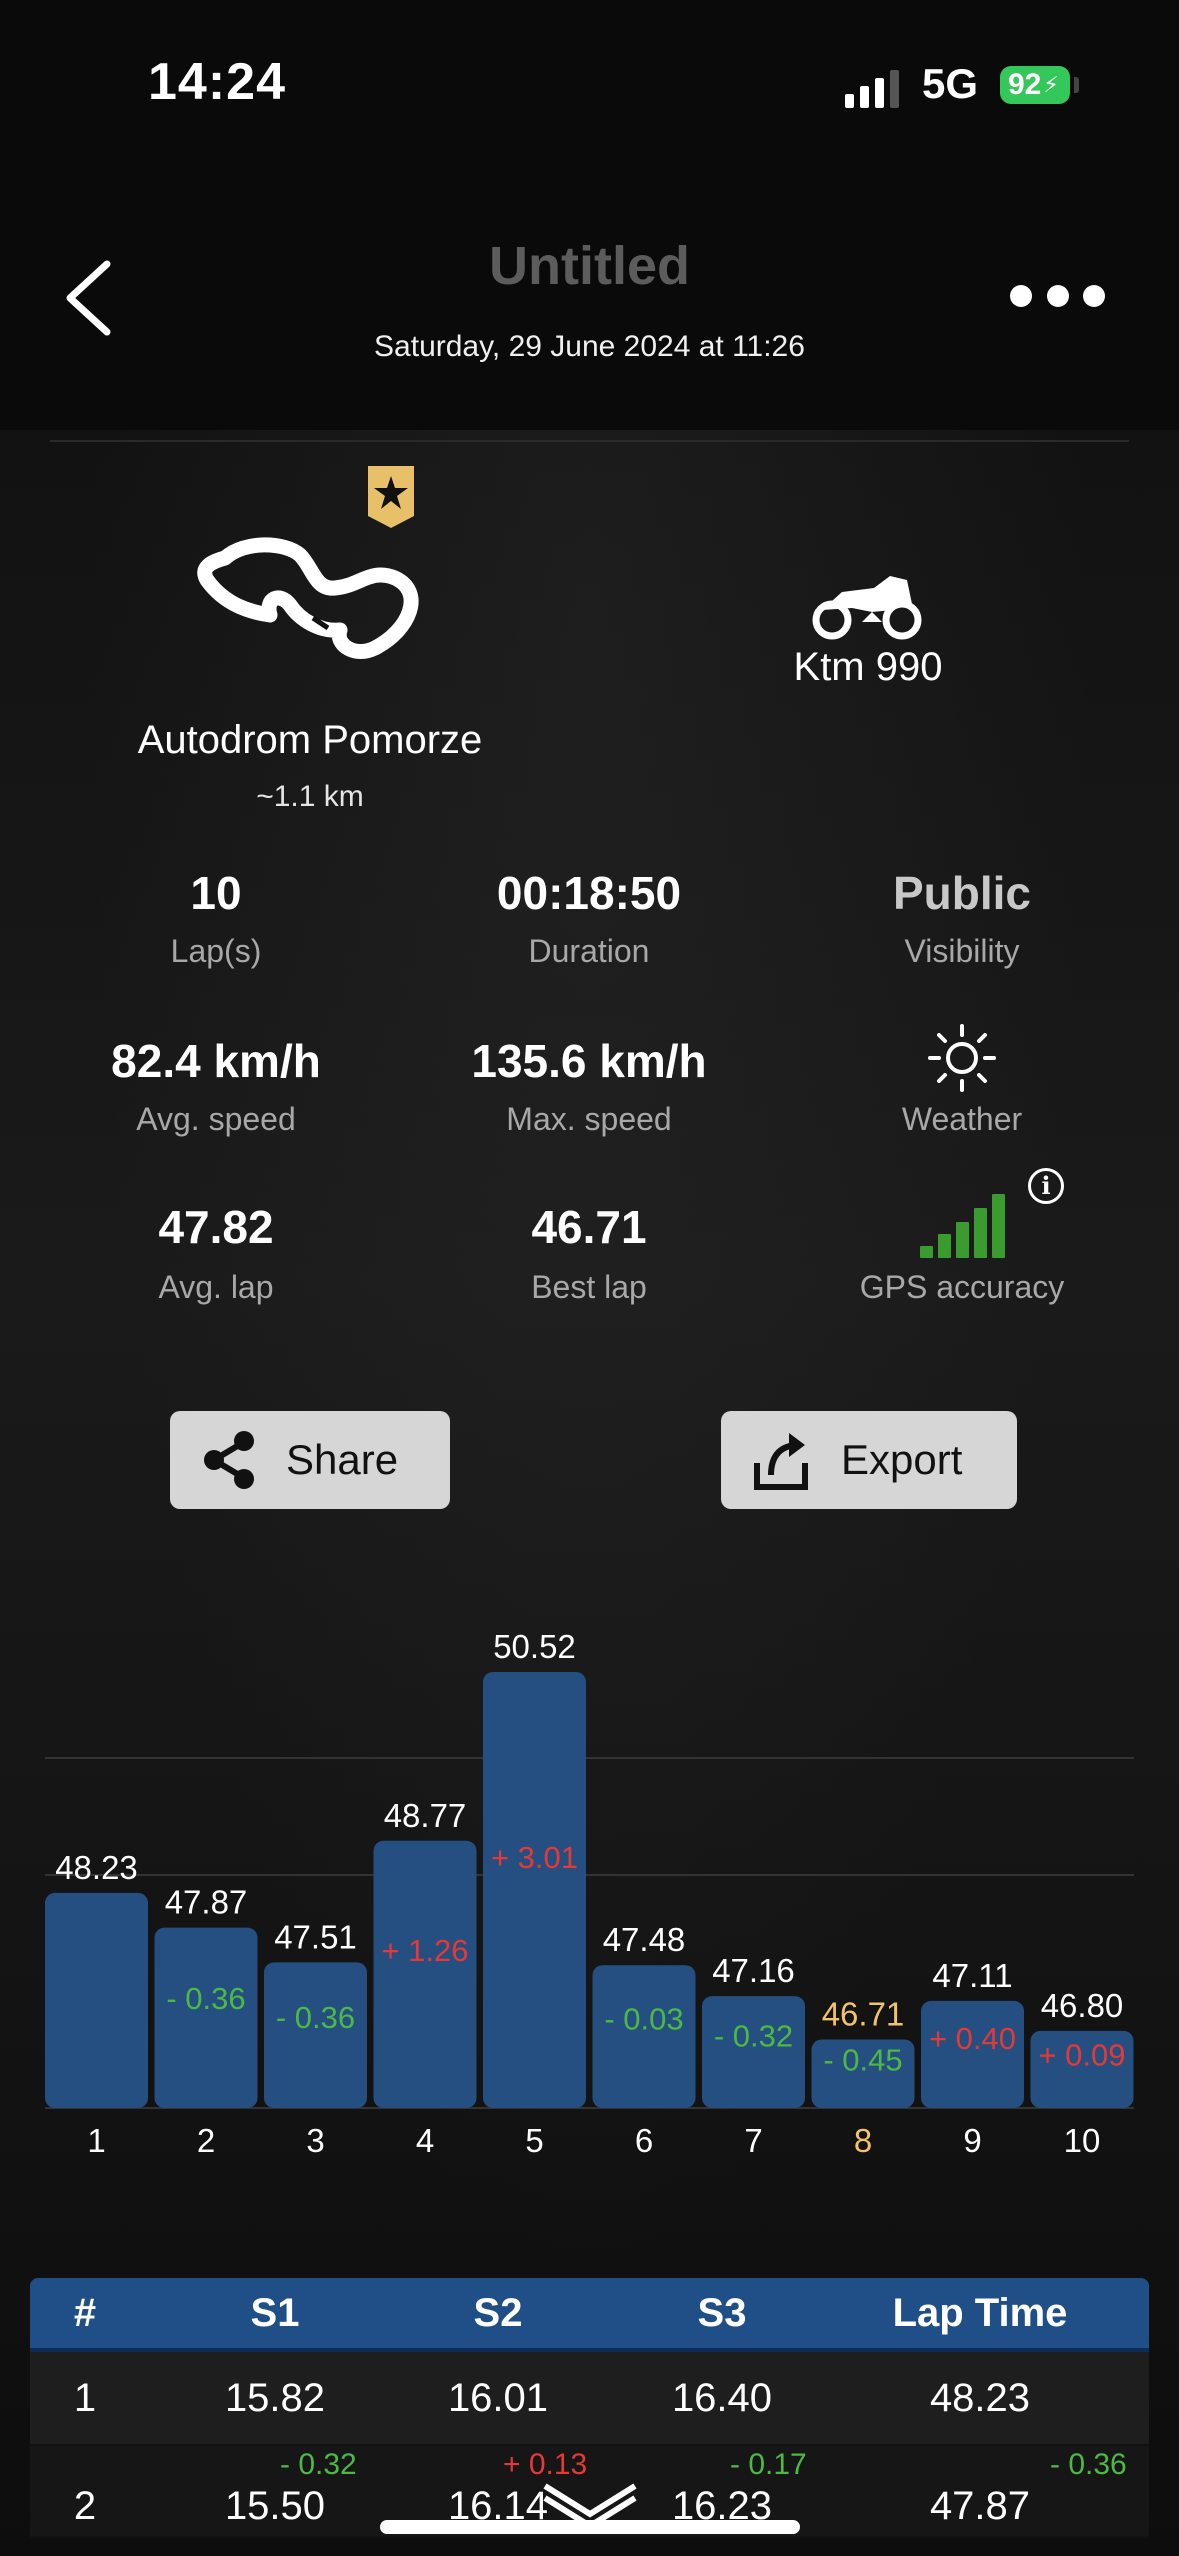 This screenshot has width=1179, height=2556. Describe the element at coordinates (534, 1857) in the screenshot. I see `bar-delta-label: + 3.01` at that location.